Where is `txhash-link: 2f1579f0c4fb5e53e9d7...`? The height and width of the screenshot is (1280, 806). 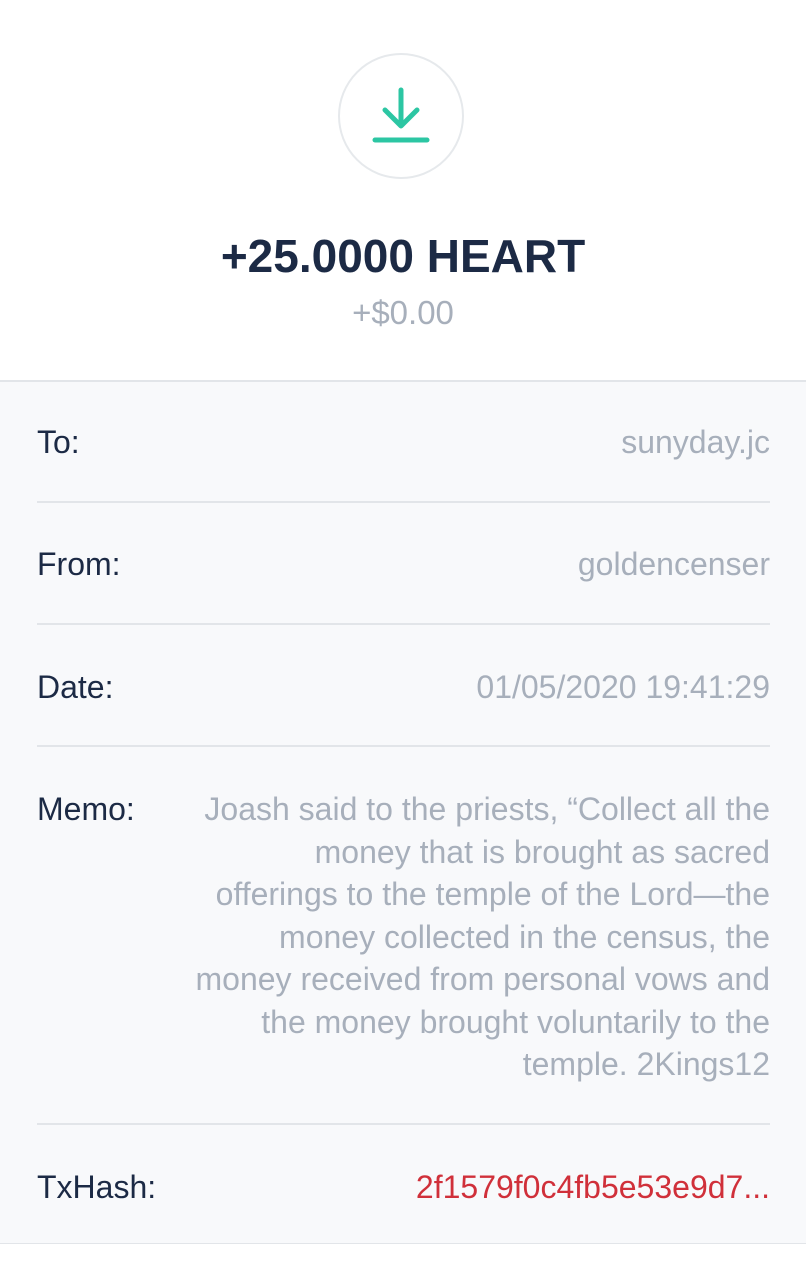 txhash-link: 2f1579f0c4fb5e53e9d7... is located at coordinates (593, 1187).